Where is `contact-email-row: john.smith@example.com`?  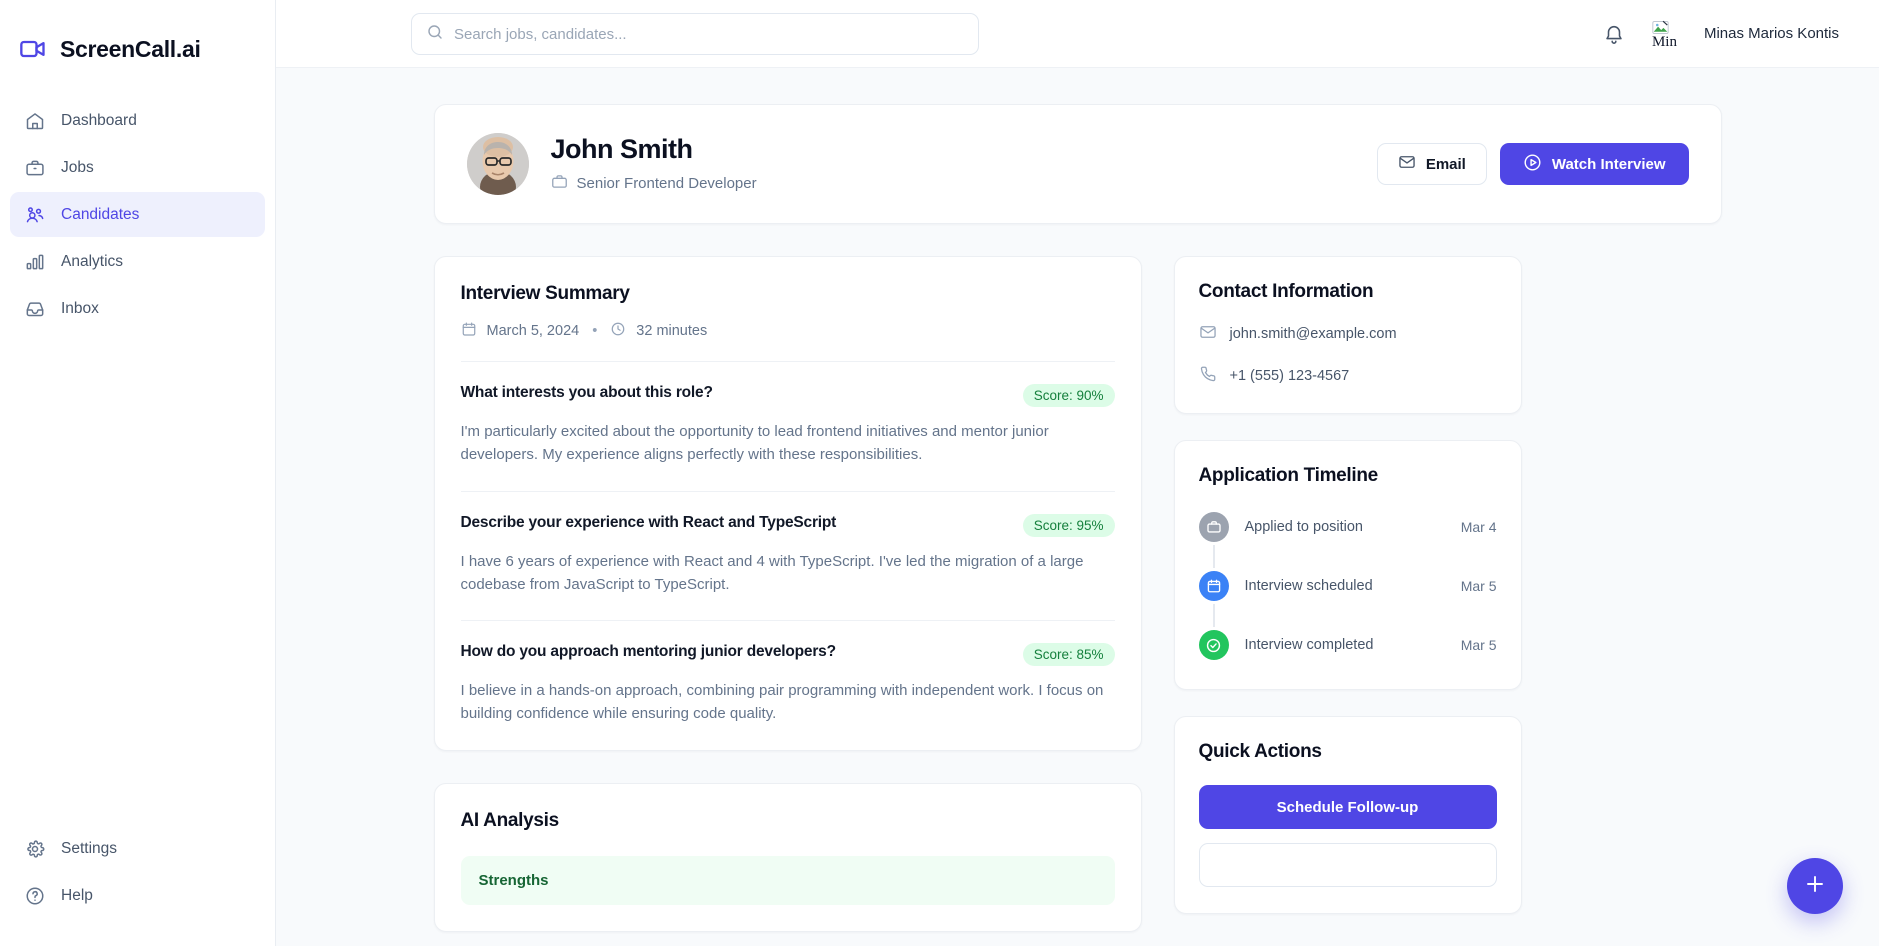 contact-email-row: john.smith@example.com is located at coordinates (1348, 334).